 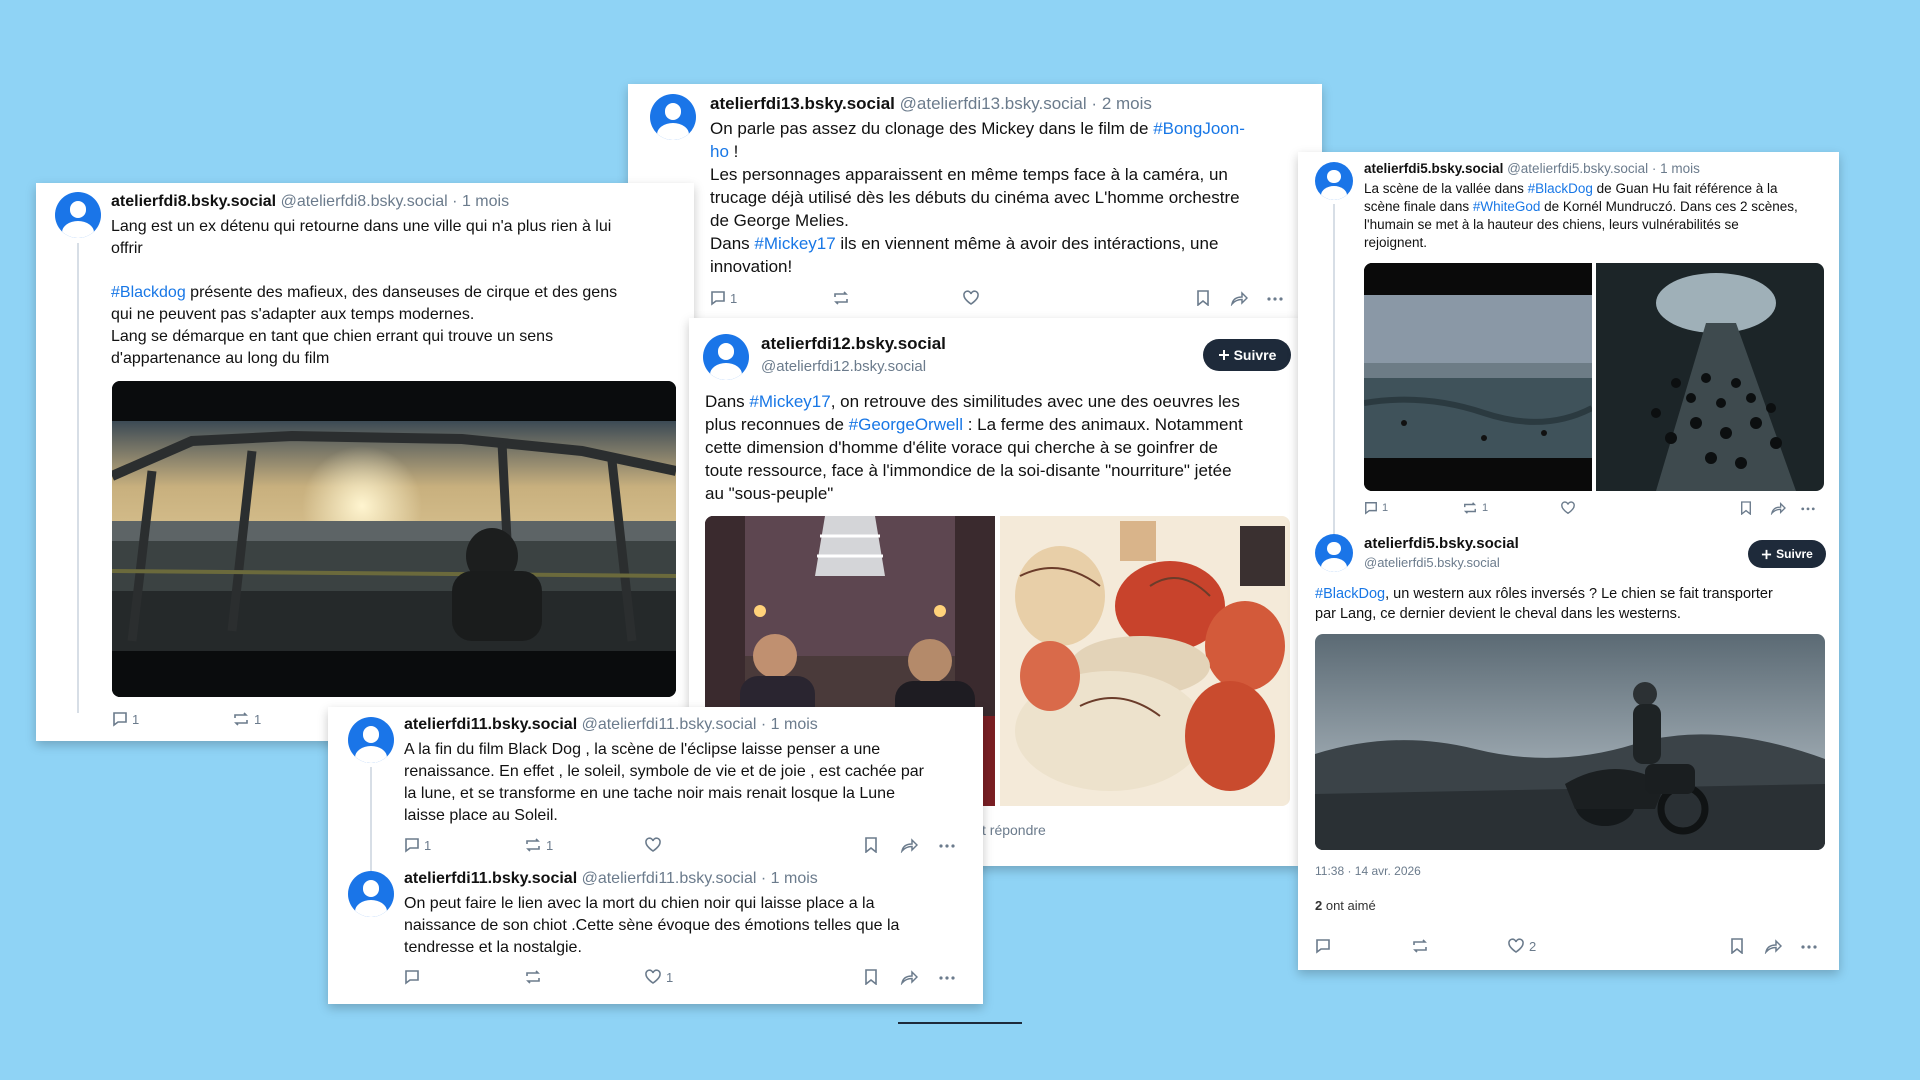 I want to click on hashtag-link: #WhiteGod, so click(x=1507, y=206).